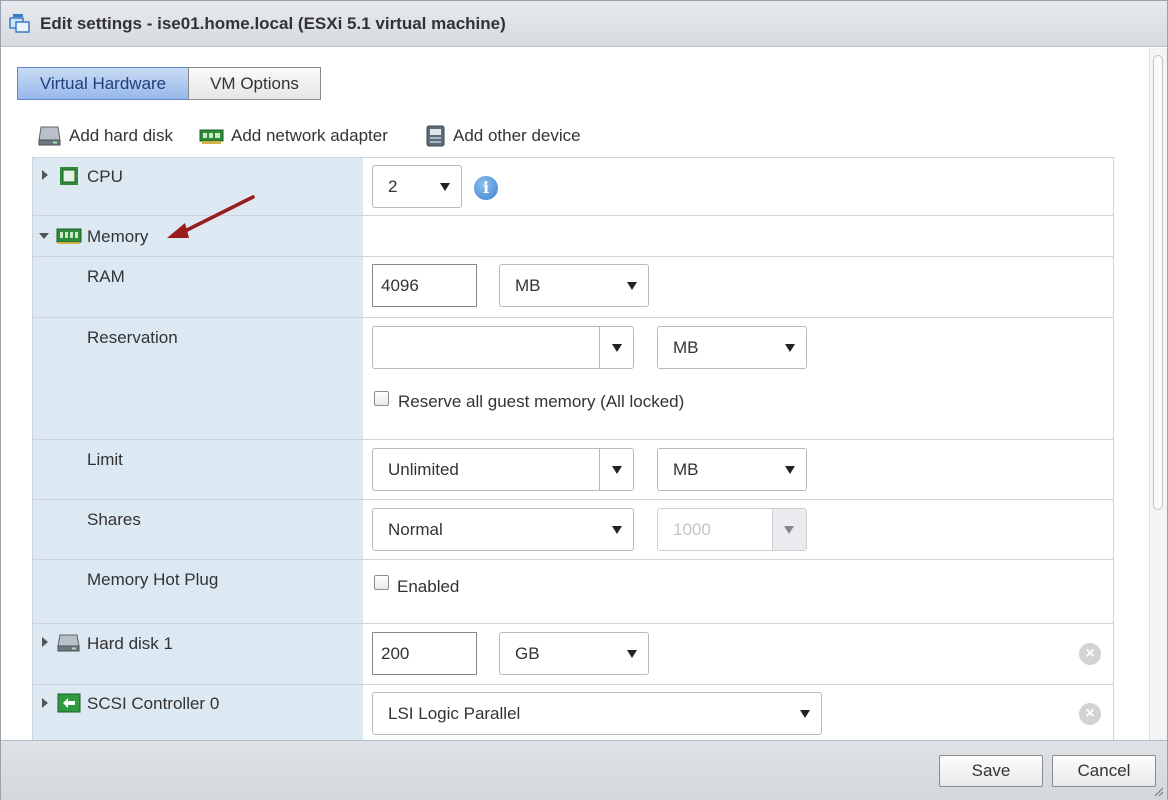  I want to click on hot-plug-value-cell: Enabled, so click(738, 591).